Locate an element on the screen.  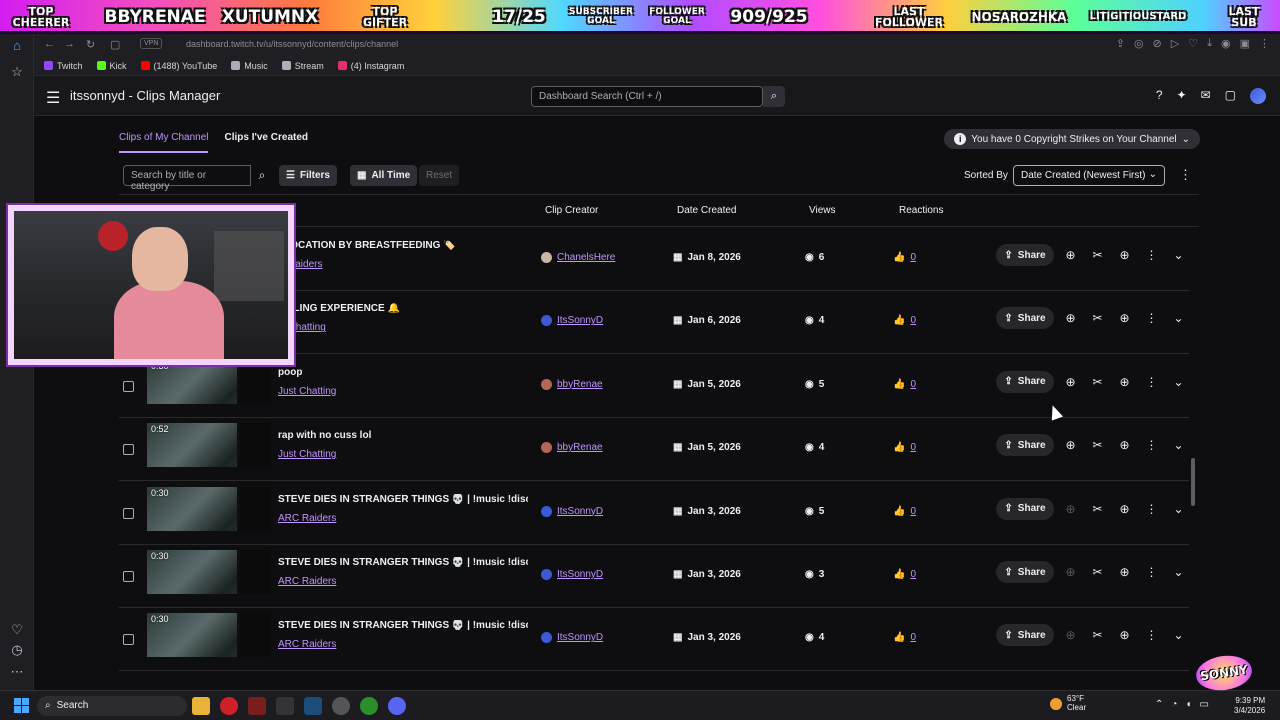
scrollbar-thumb is located at coordinates (1193, 482).